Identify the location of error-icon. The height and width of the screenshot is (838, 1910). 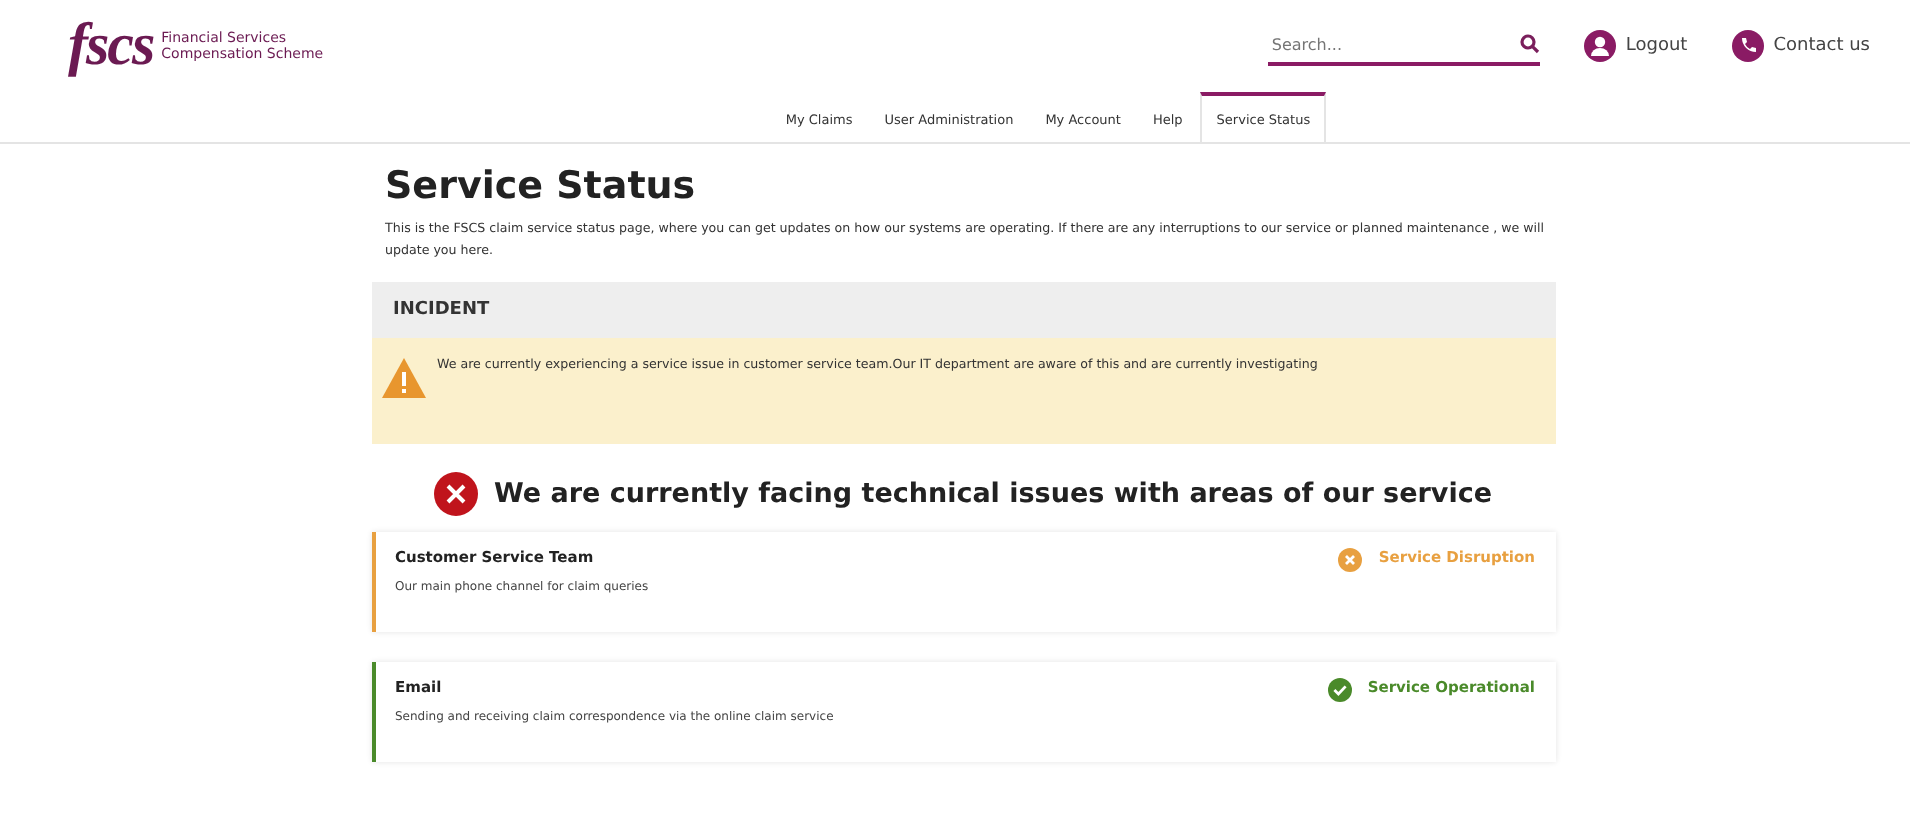
(455, 494).